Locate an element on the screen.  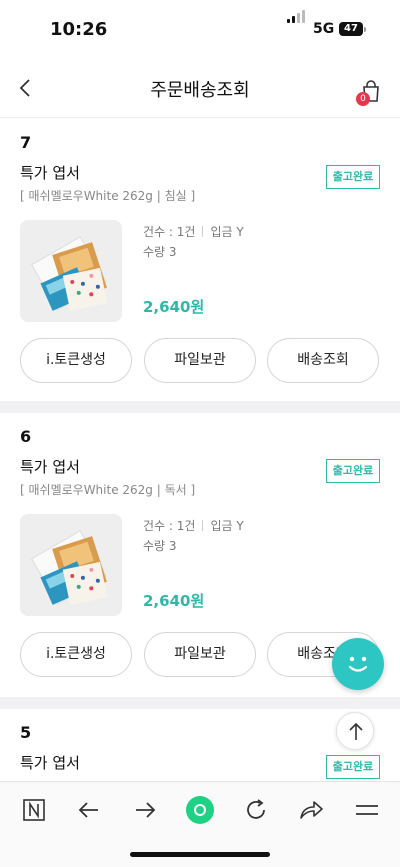
naver-n-icon is located at coordinates (34, 810).